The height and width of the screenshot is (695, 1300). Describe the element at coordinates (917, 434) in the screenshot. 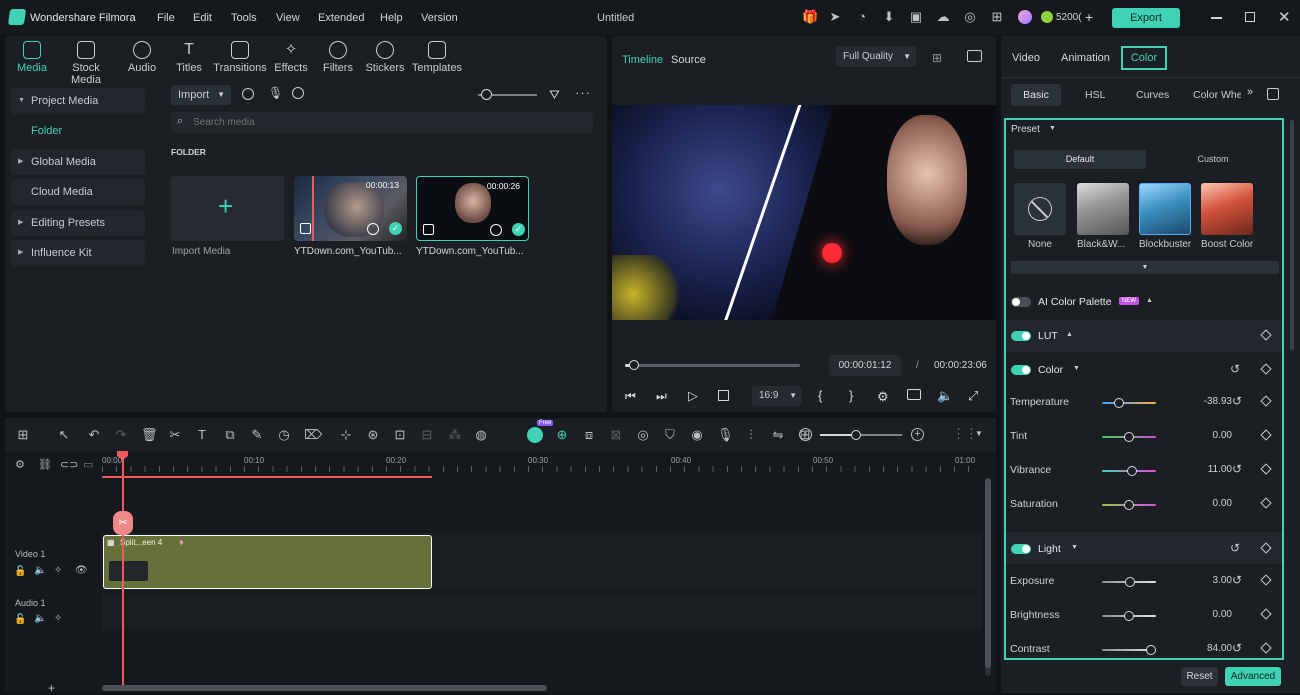

I see `timeline-zoom-in-icon: +` at that location.